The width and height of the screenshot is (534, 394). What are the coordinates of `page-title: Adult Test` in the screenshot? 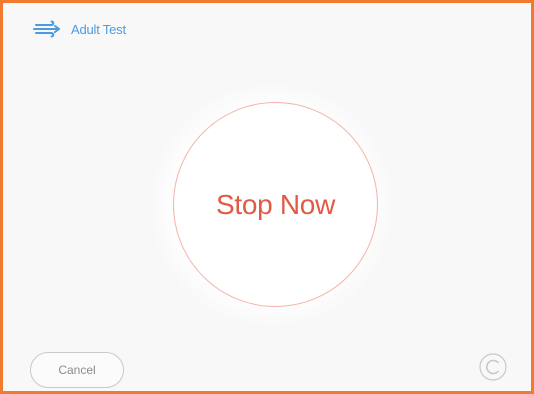 It's located at (98, 29).